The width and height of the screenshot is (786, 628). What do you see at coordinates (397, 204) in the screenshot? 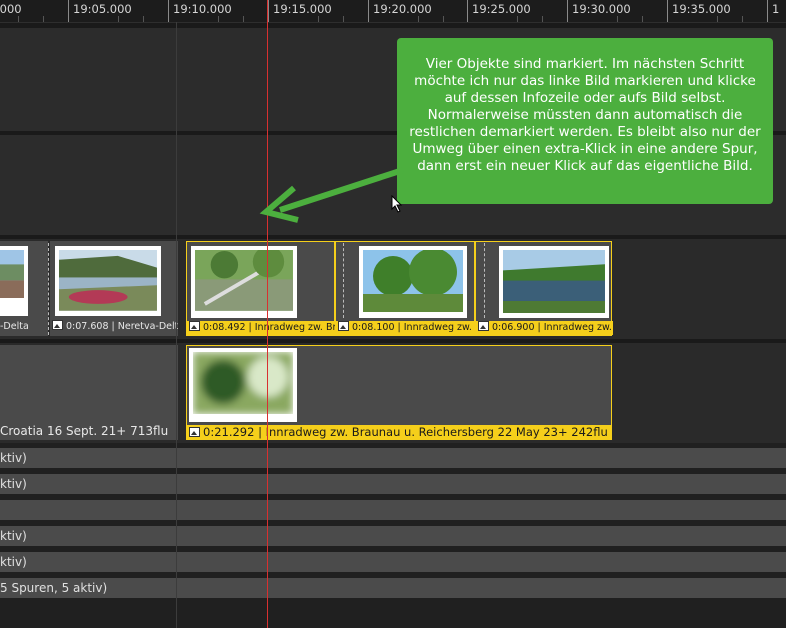
I see `mouse-pointer-icon` at bounding box center [397, 204].